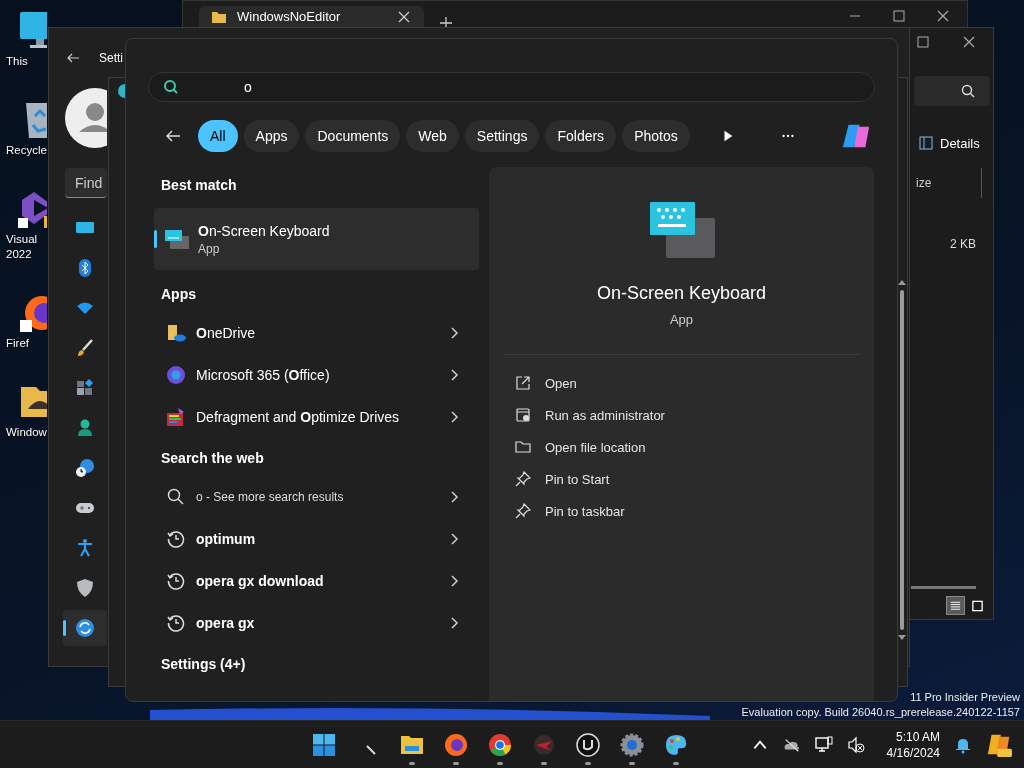 The image size is (1024, 768). Describe the element at coordinates (316, 623) in the screenshot. I see `web-result: opera gx` at that location.